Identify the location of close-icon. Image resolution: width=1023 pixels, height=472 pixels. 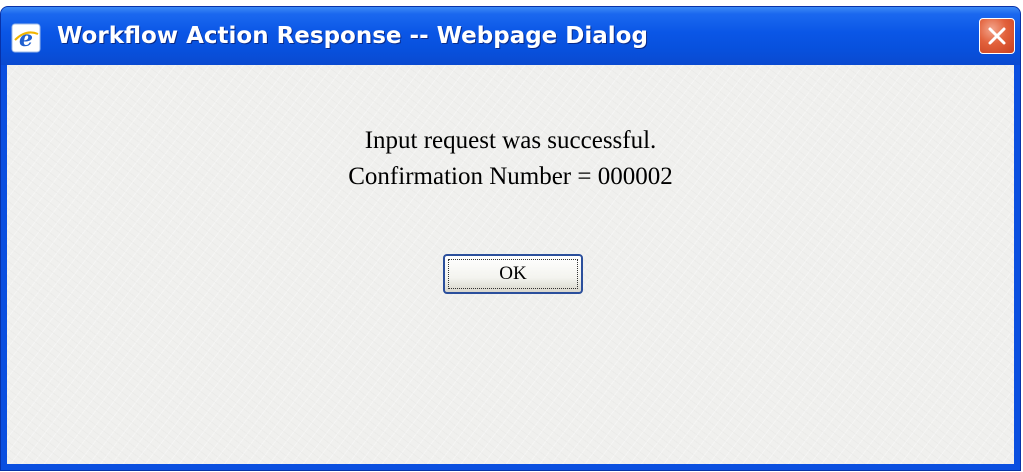
(997, 36).